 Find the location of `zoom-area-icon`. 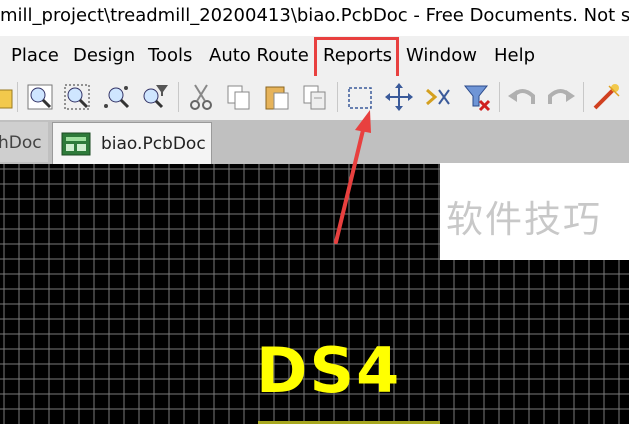

zoom-area-icon is located at coordinates (77, 97).